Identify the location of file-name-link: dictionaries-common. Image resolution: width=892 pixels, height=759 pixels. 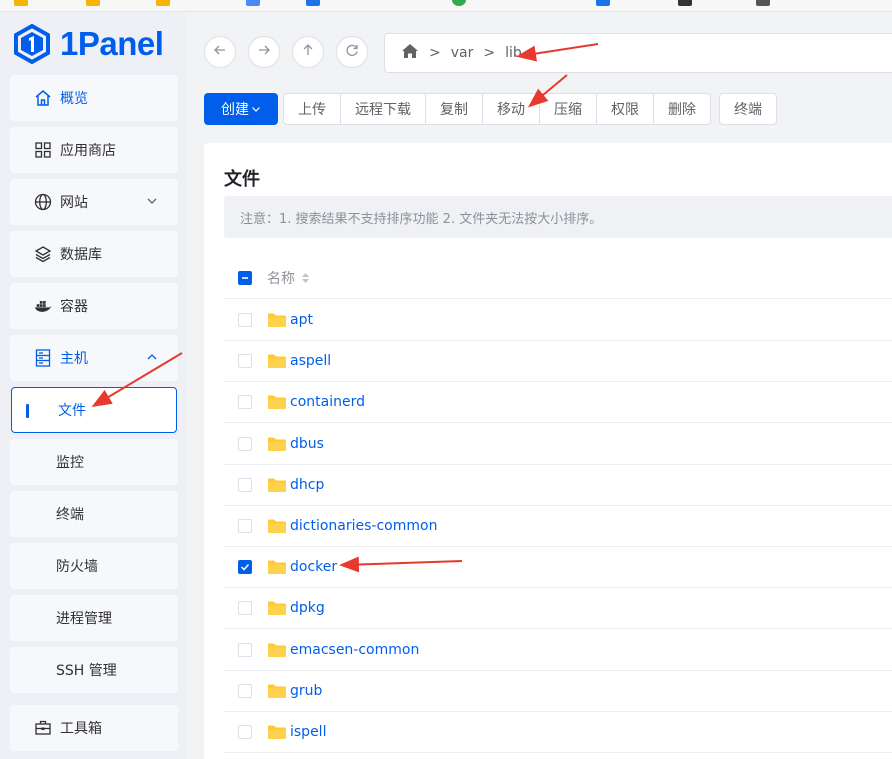
(363, 526).